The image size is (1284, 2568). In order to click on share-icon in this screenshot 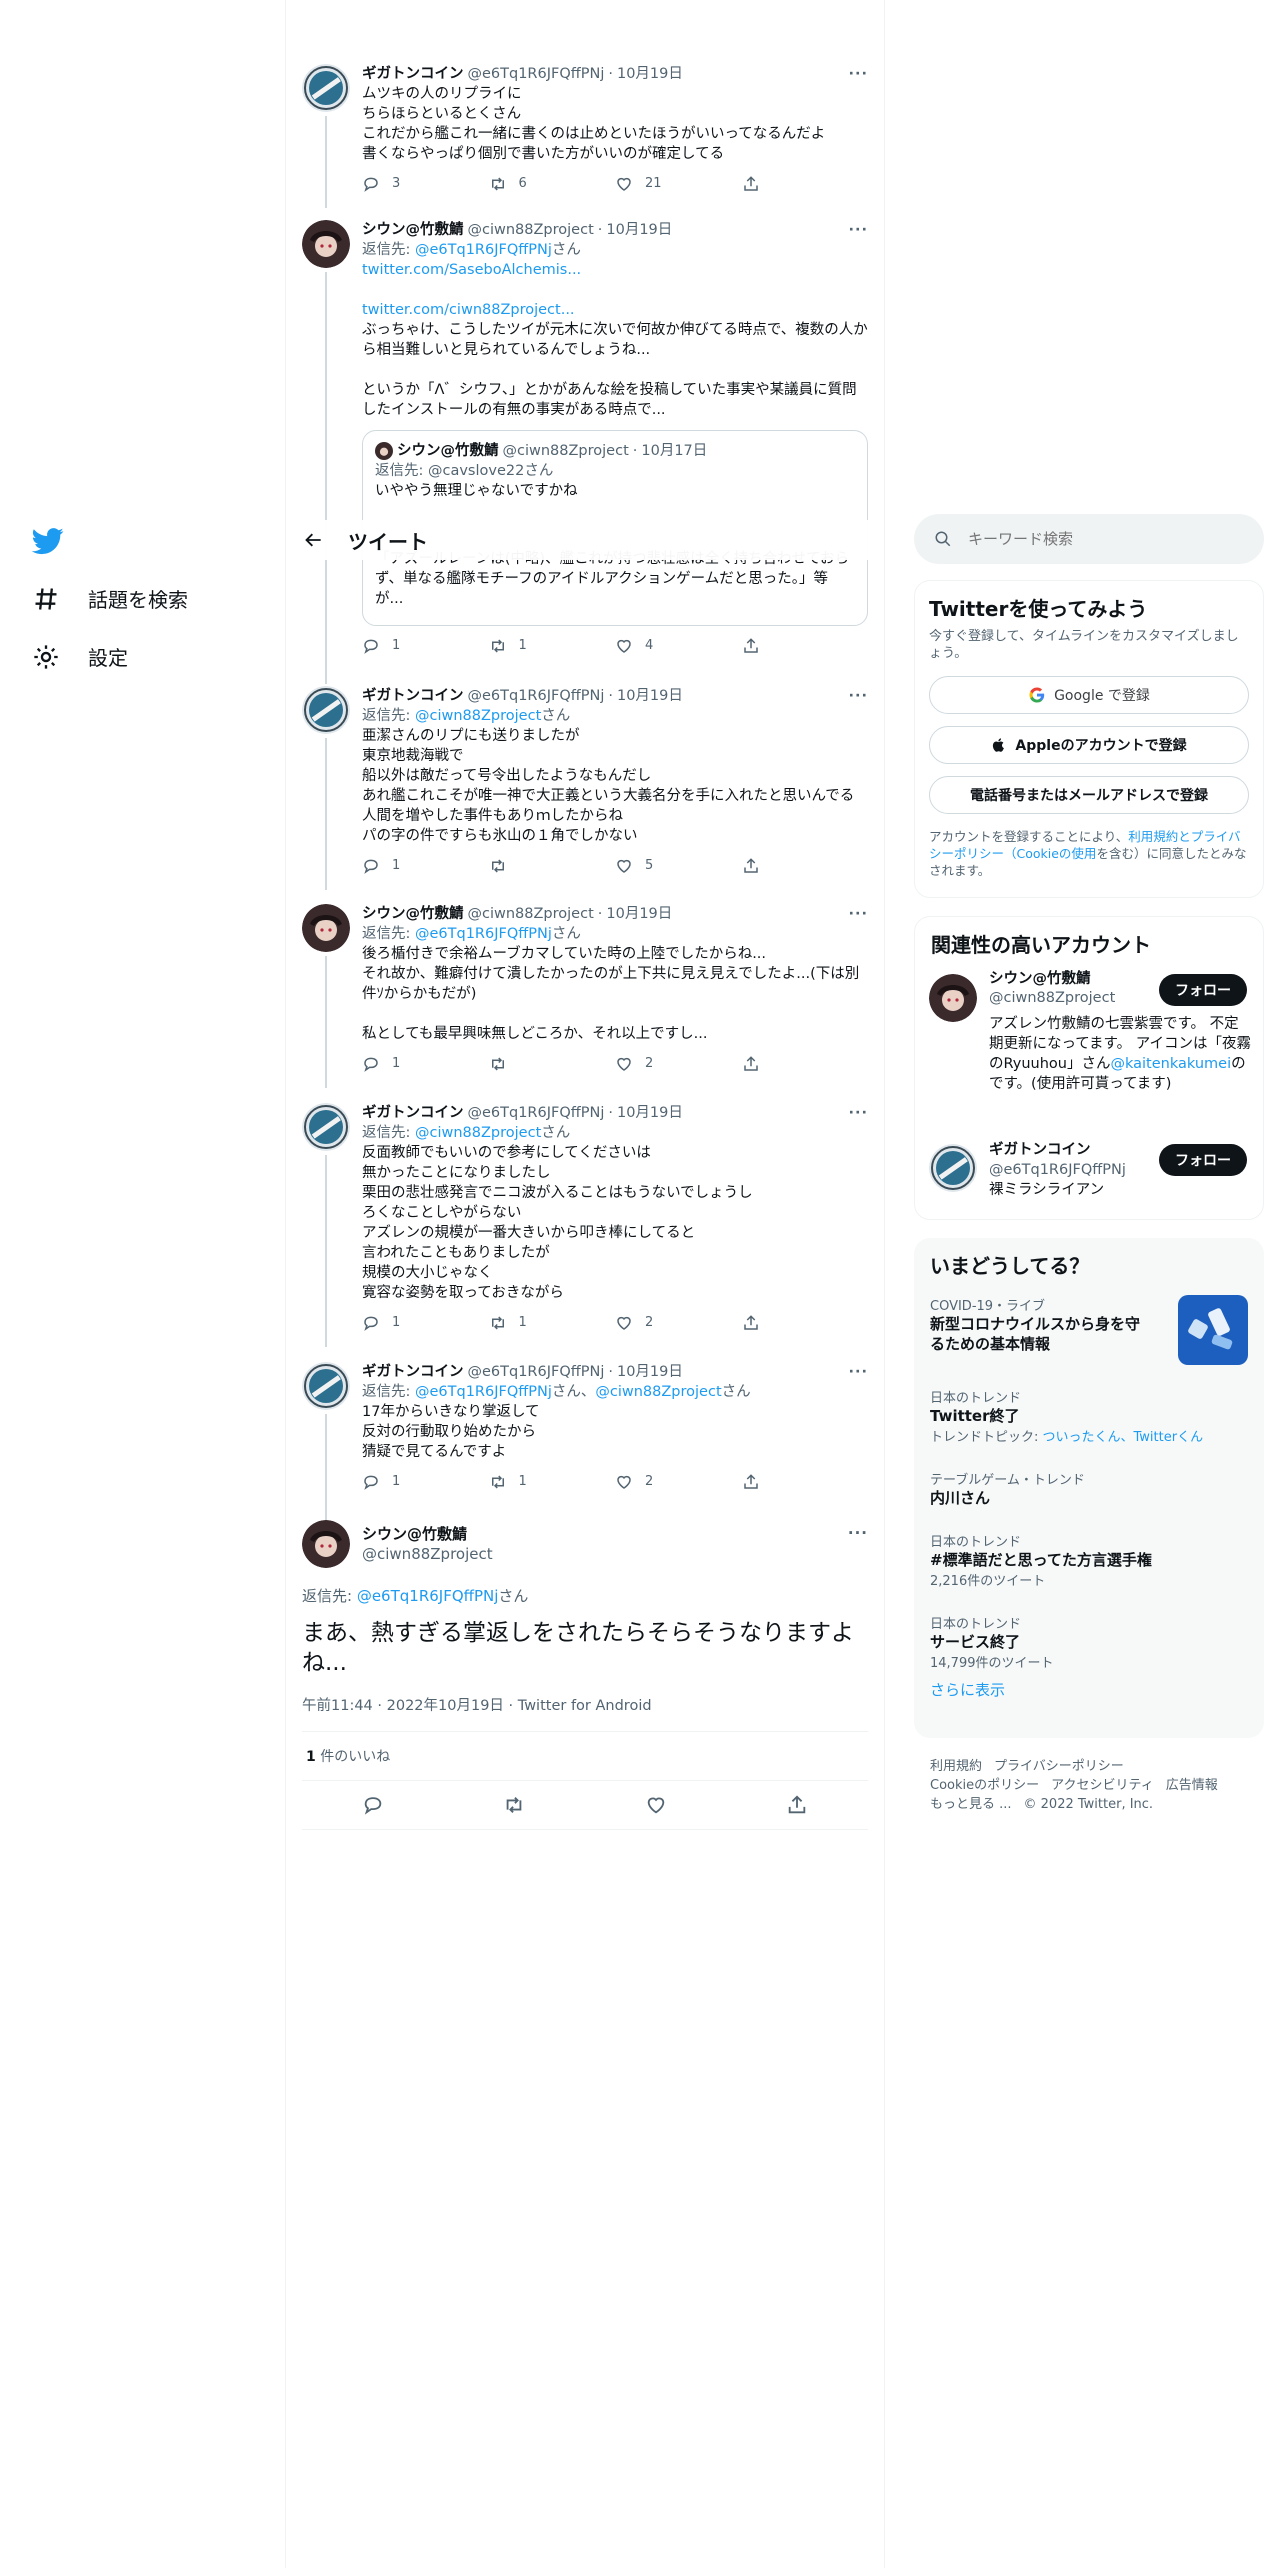, I will do `click(797, 1805)`.